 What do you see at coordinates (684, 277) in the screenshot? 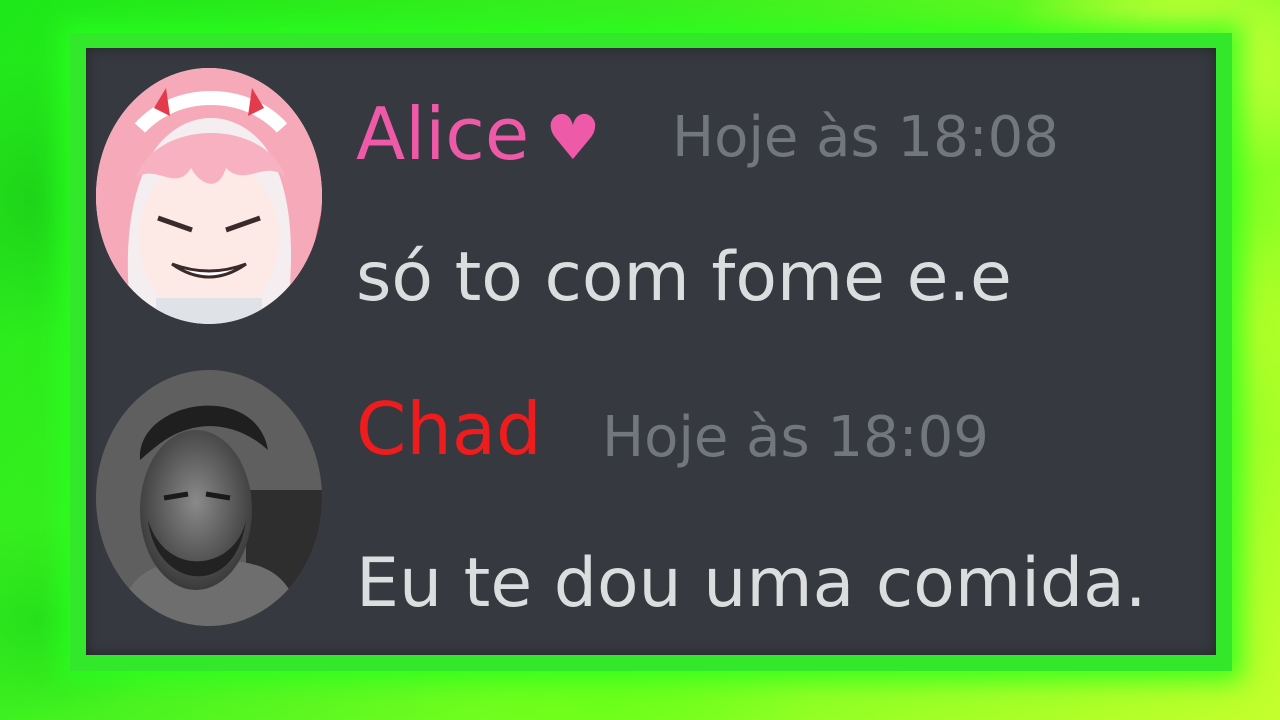
I see `message-text-alice: só to com fome e.e` at bounding box center [684, 277].